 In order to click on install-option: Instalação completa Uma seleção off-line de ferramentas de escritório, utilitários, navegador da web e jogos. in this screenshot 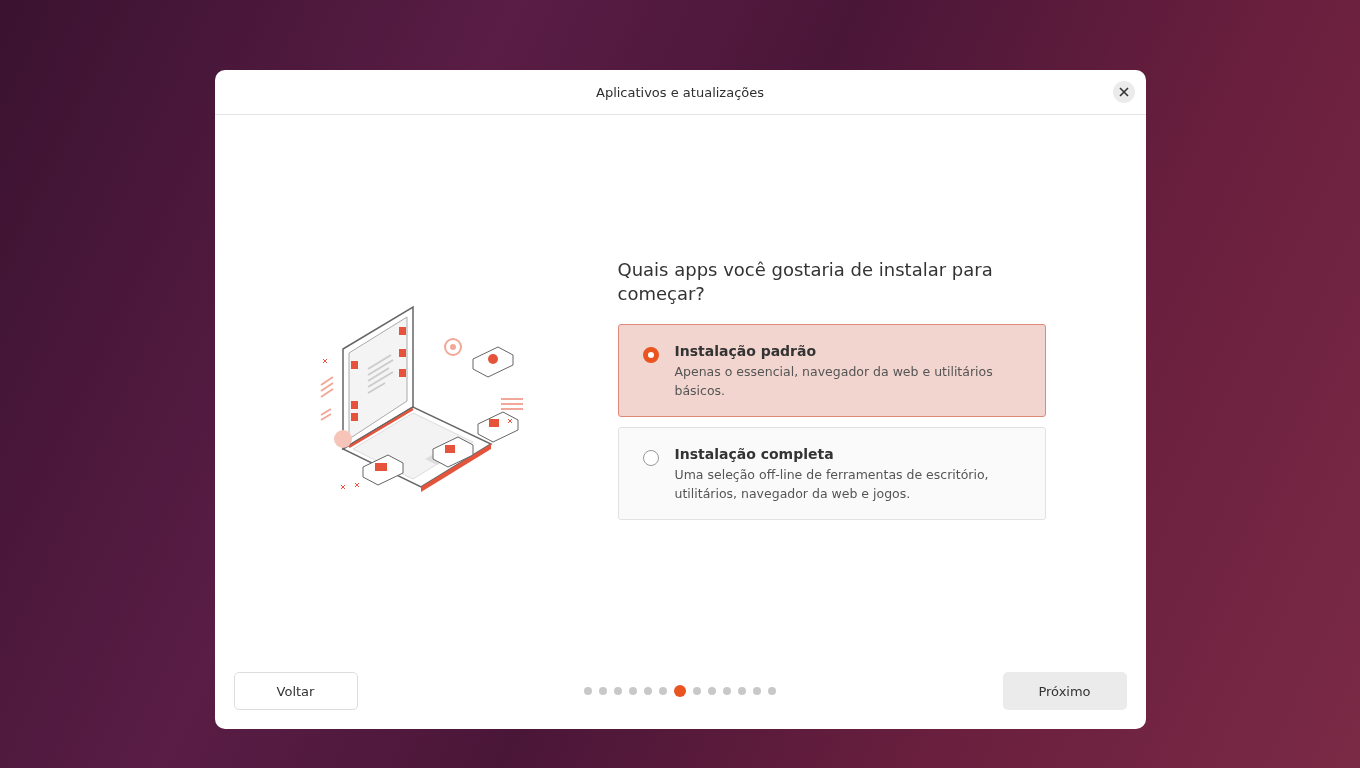, I will do `click(831, 473)`.